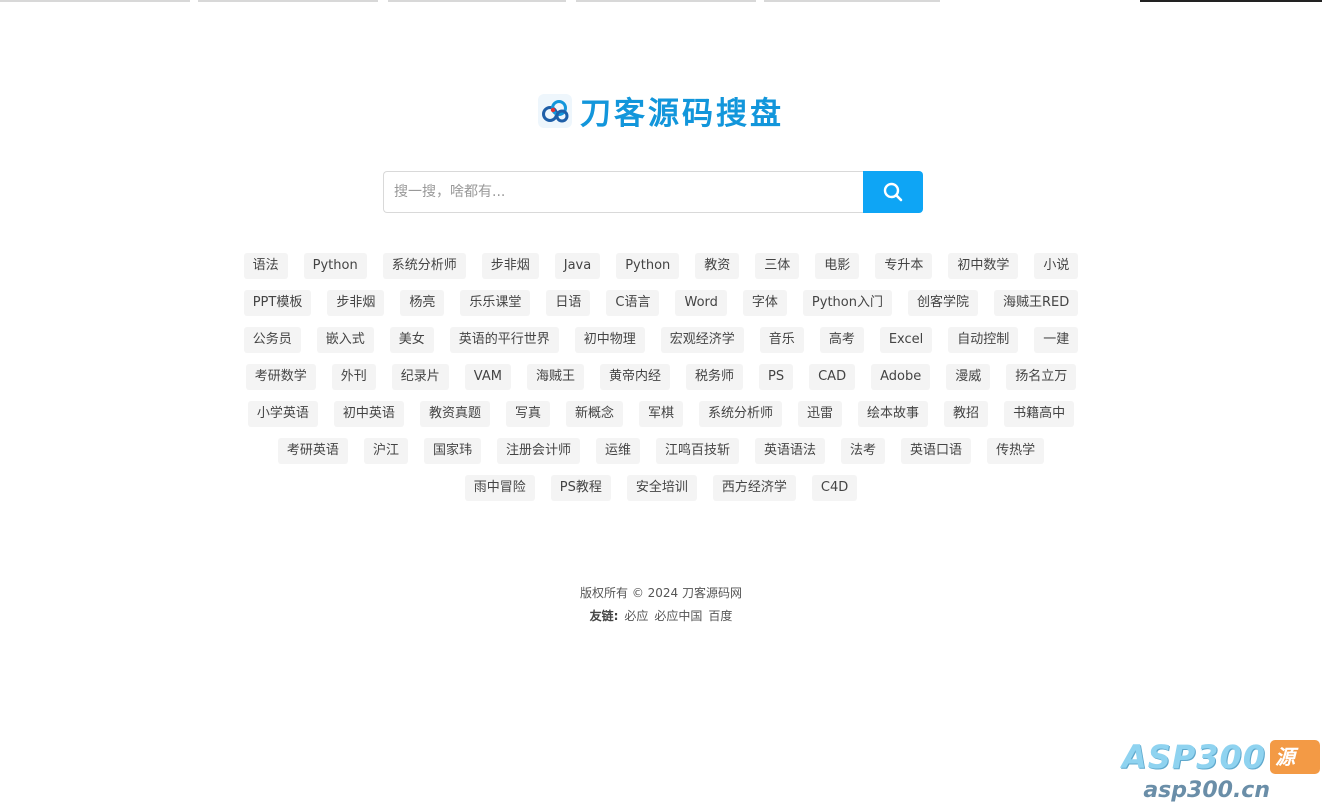 The image size is (1322, 812). What do you see at coordinates (634, 377) in the screenshot?
I see `tag-link: 黄帝内经` at bounding box center [634, 377].